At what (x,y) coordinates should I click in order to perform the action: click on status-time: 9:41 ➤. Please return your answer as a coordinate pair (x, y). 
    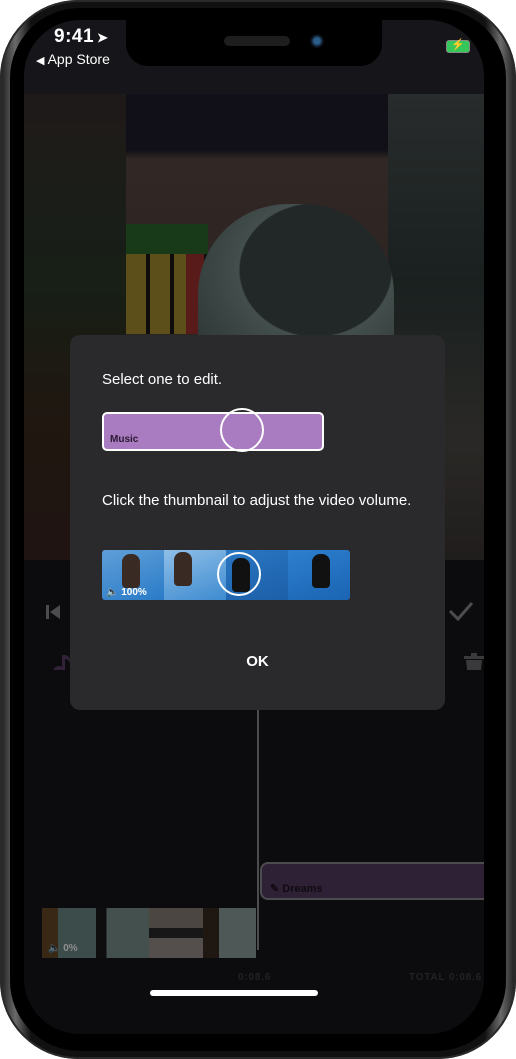
    Looking at the image, I should click on (81, 37).